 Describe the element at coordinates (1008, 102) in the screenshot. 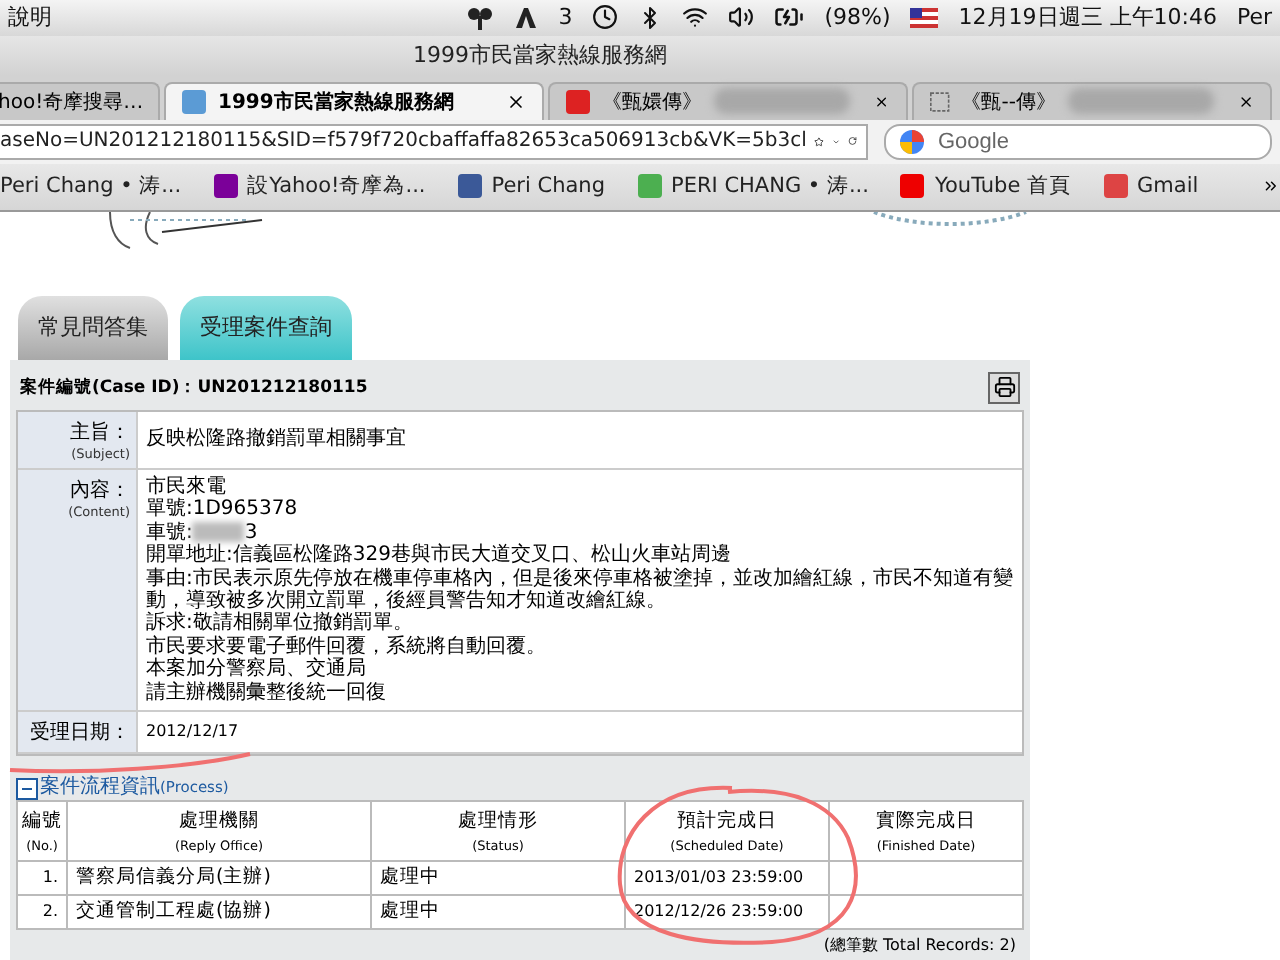

I see `tab-title: 《甄--傳》` at that location.